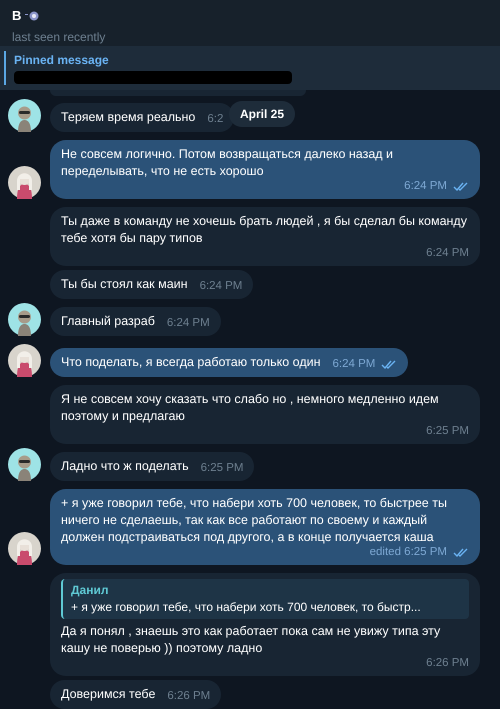 Image resolution: width=500 pixels, height=709 pixels. I want to click on message-text: Главный разраб, so click(108, 321).